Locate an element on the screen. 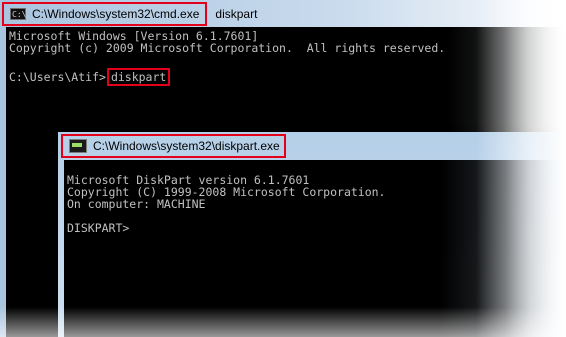  diskpart-title-highlight: C:\Windows\system32\diskpart.exe is located at coordinates (173, 146).